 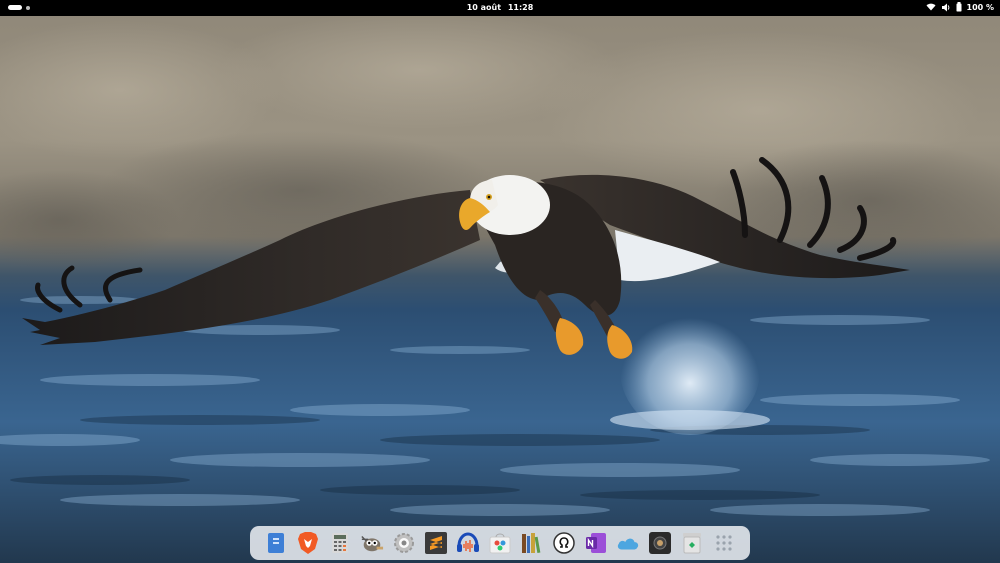 I want to click on date-time-button: 10 août 11:28, so click(x=500, y=7).